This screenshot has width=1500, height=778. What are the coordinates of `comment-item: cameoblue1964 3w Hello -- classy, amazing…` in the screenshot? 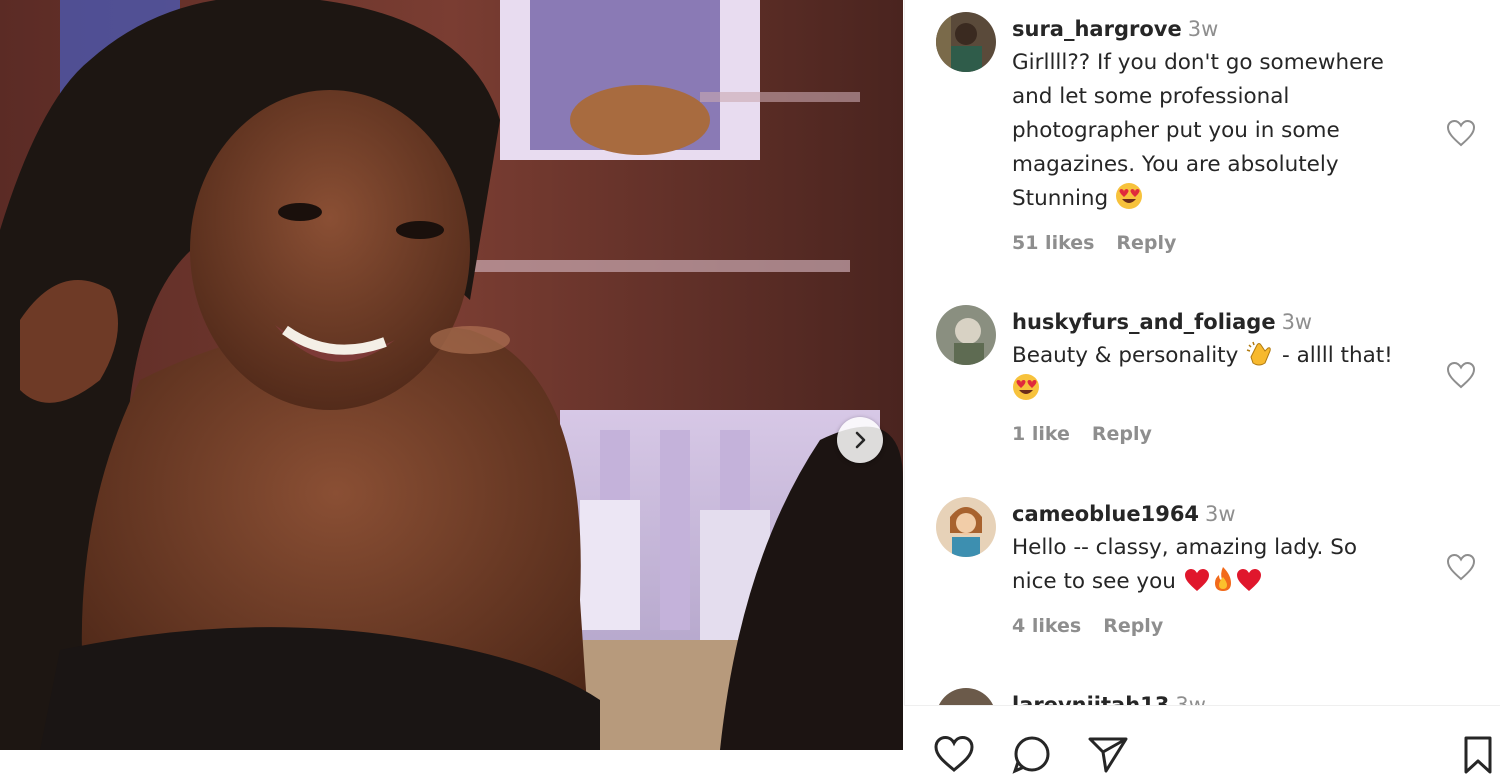 It's located at (1202, 577).